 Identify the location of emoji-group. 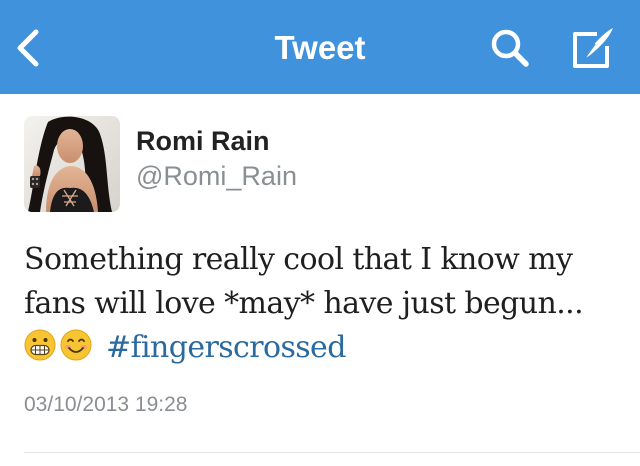
(58, 351).